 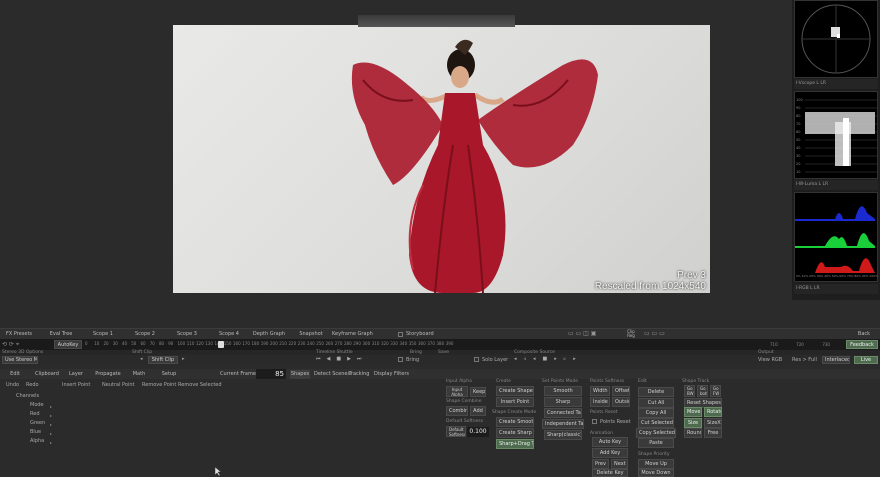 I want to click on feedback-button: Feedback, so click(x=862, y=344).